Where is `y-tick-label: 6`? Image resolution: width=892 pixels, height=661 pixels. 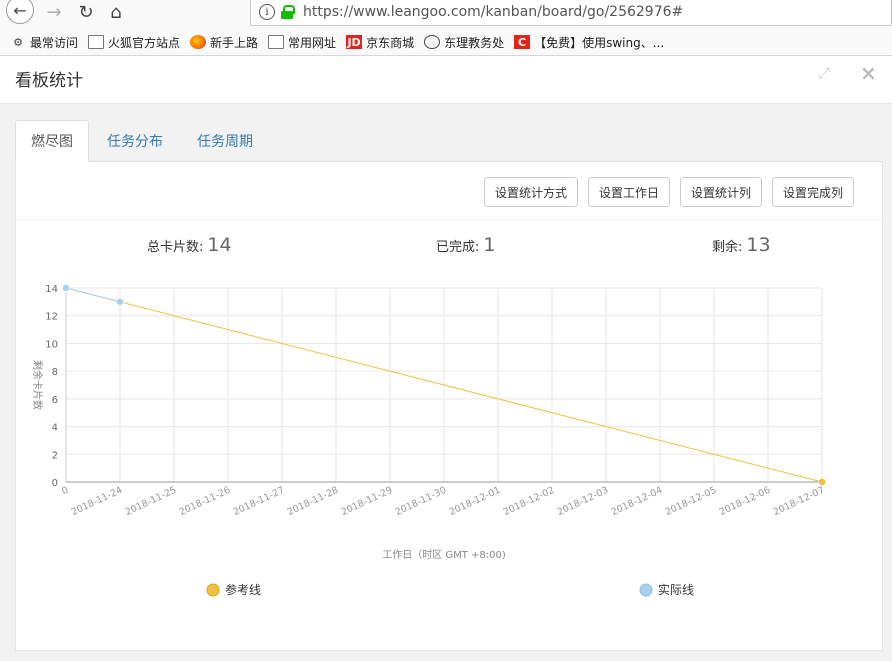 y-tick-label: 6 is located at coordinates (55, 400).